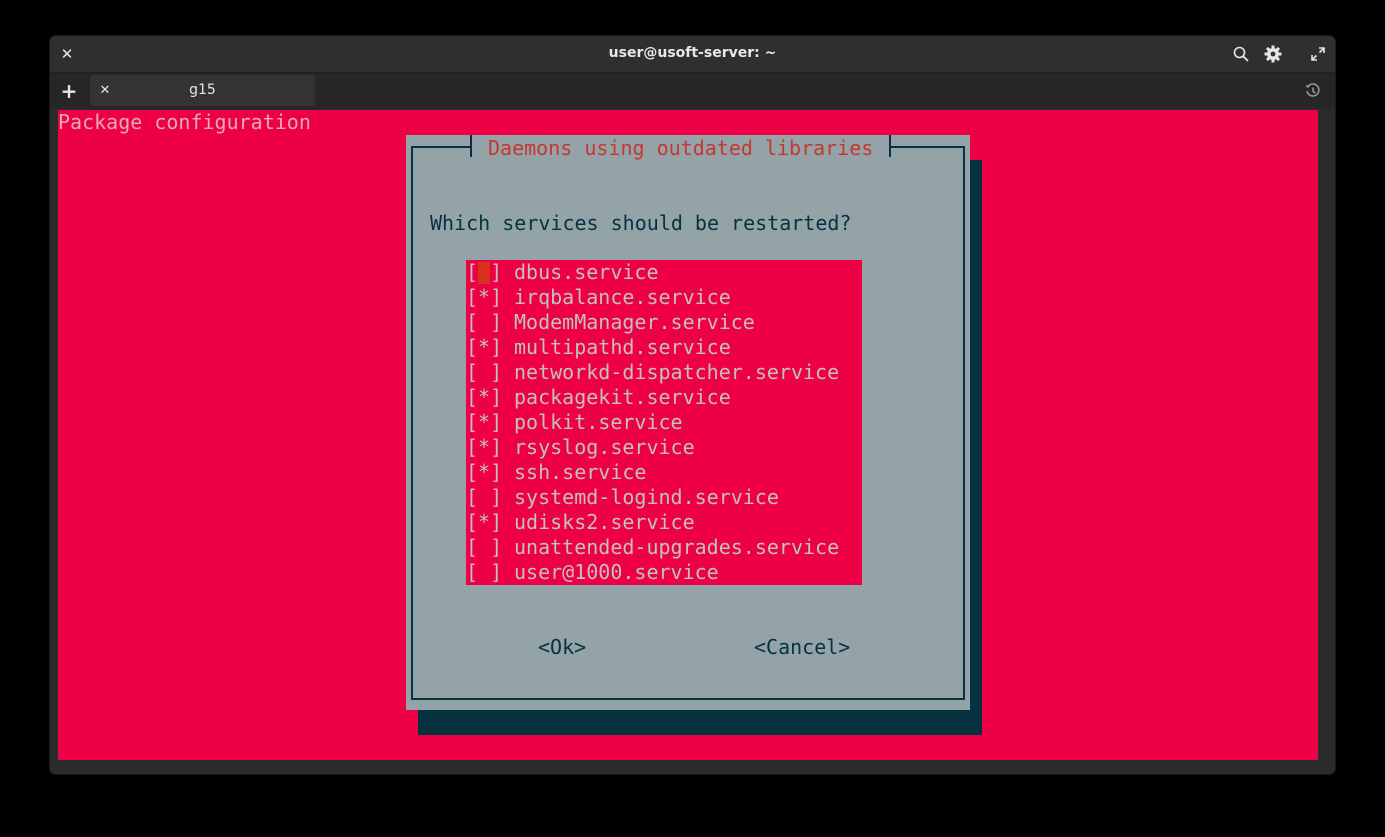  Describe the element at coordinates (616, 572) in the screenshot. I see `service-label: user@1000.service` at that location.